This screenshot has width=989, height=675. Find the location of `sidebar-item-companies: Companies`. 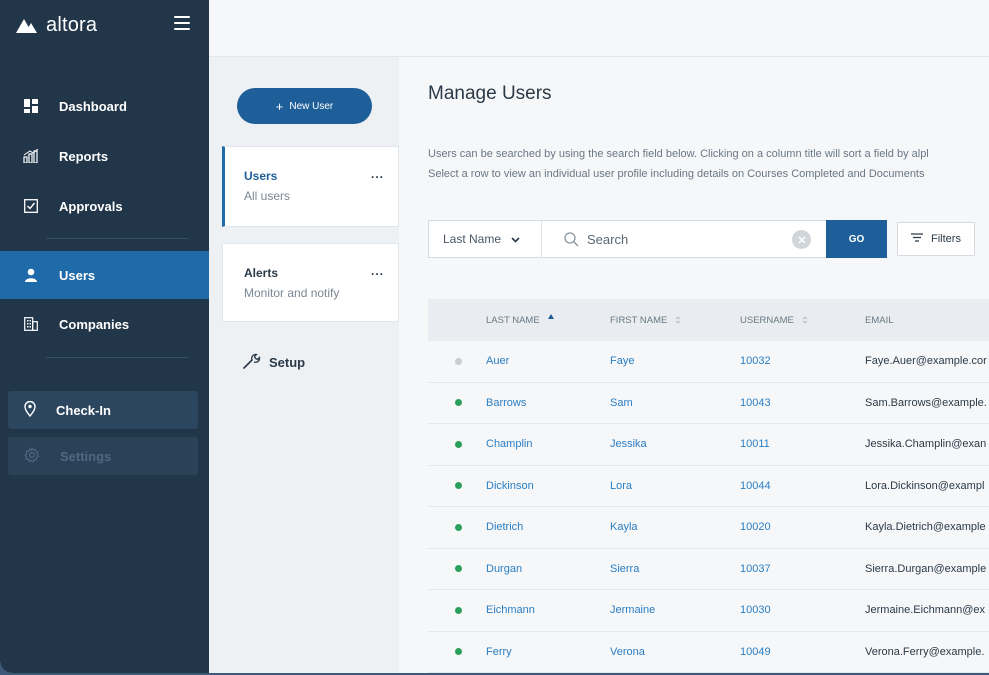

sidebar-item-companies: Companies is located at coordinates (104, 324).